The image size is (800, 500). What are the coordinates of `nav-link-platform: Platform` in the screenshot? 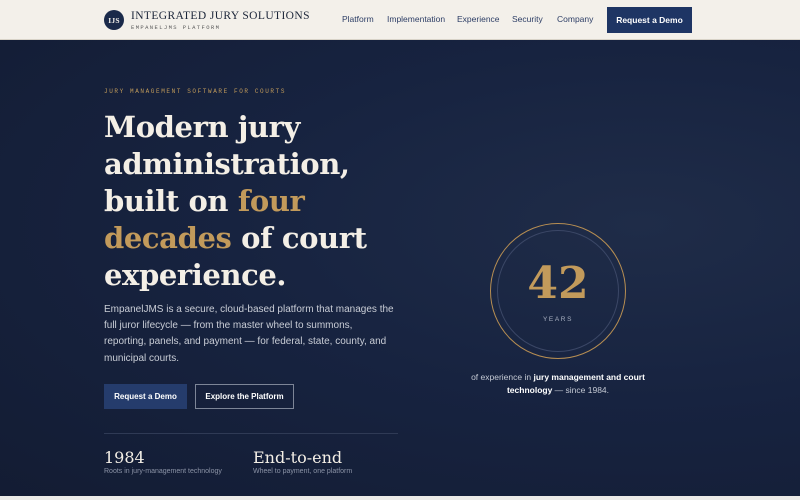 It's located at (358, 19).